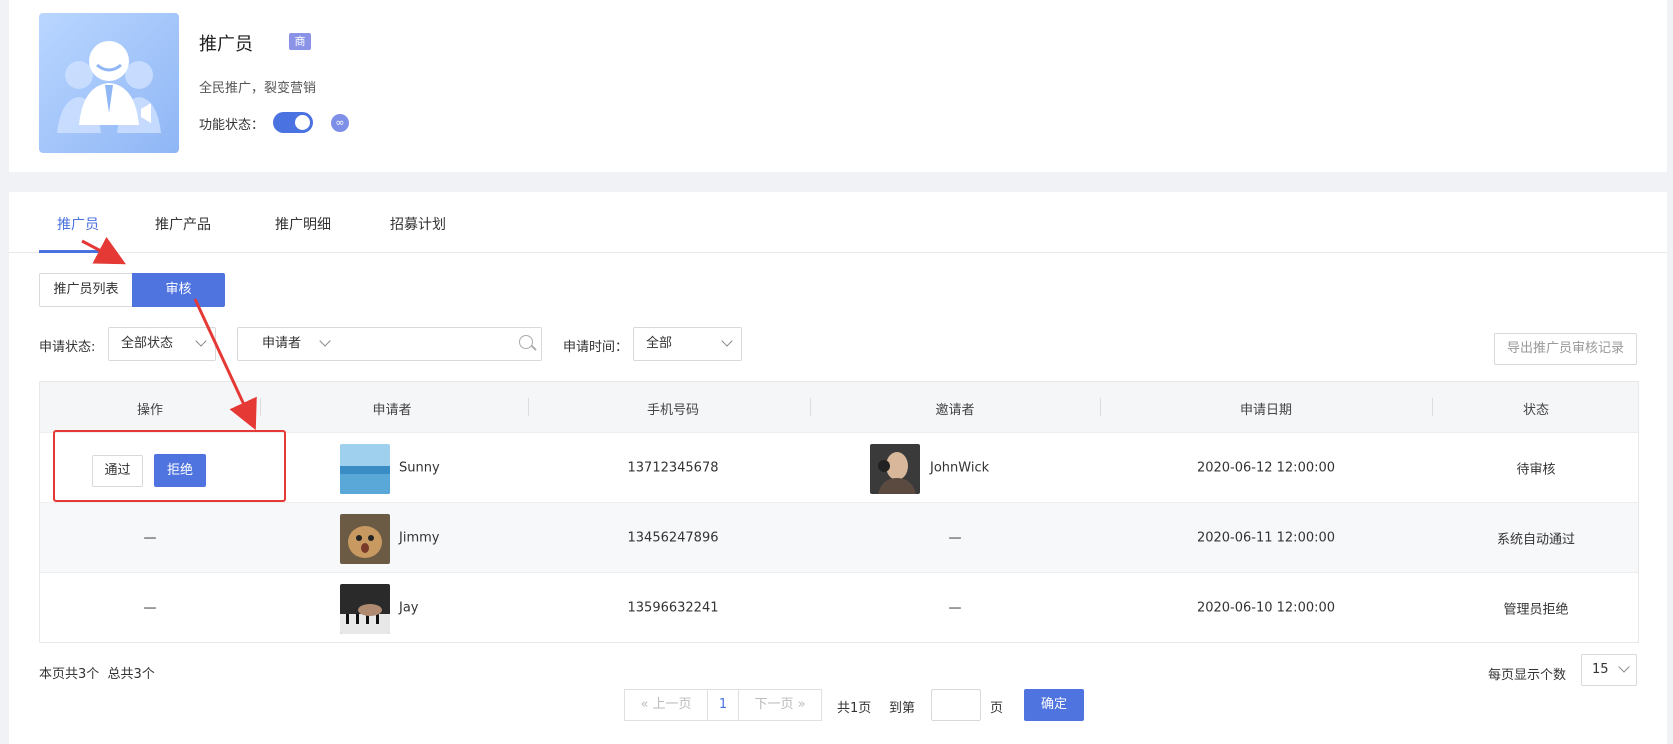  Describe the element at coordinates (596, 347) in the screenshot. I see `apply-time-label: 申请时间：` at that location.